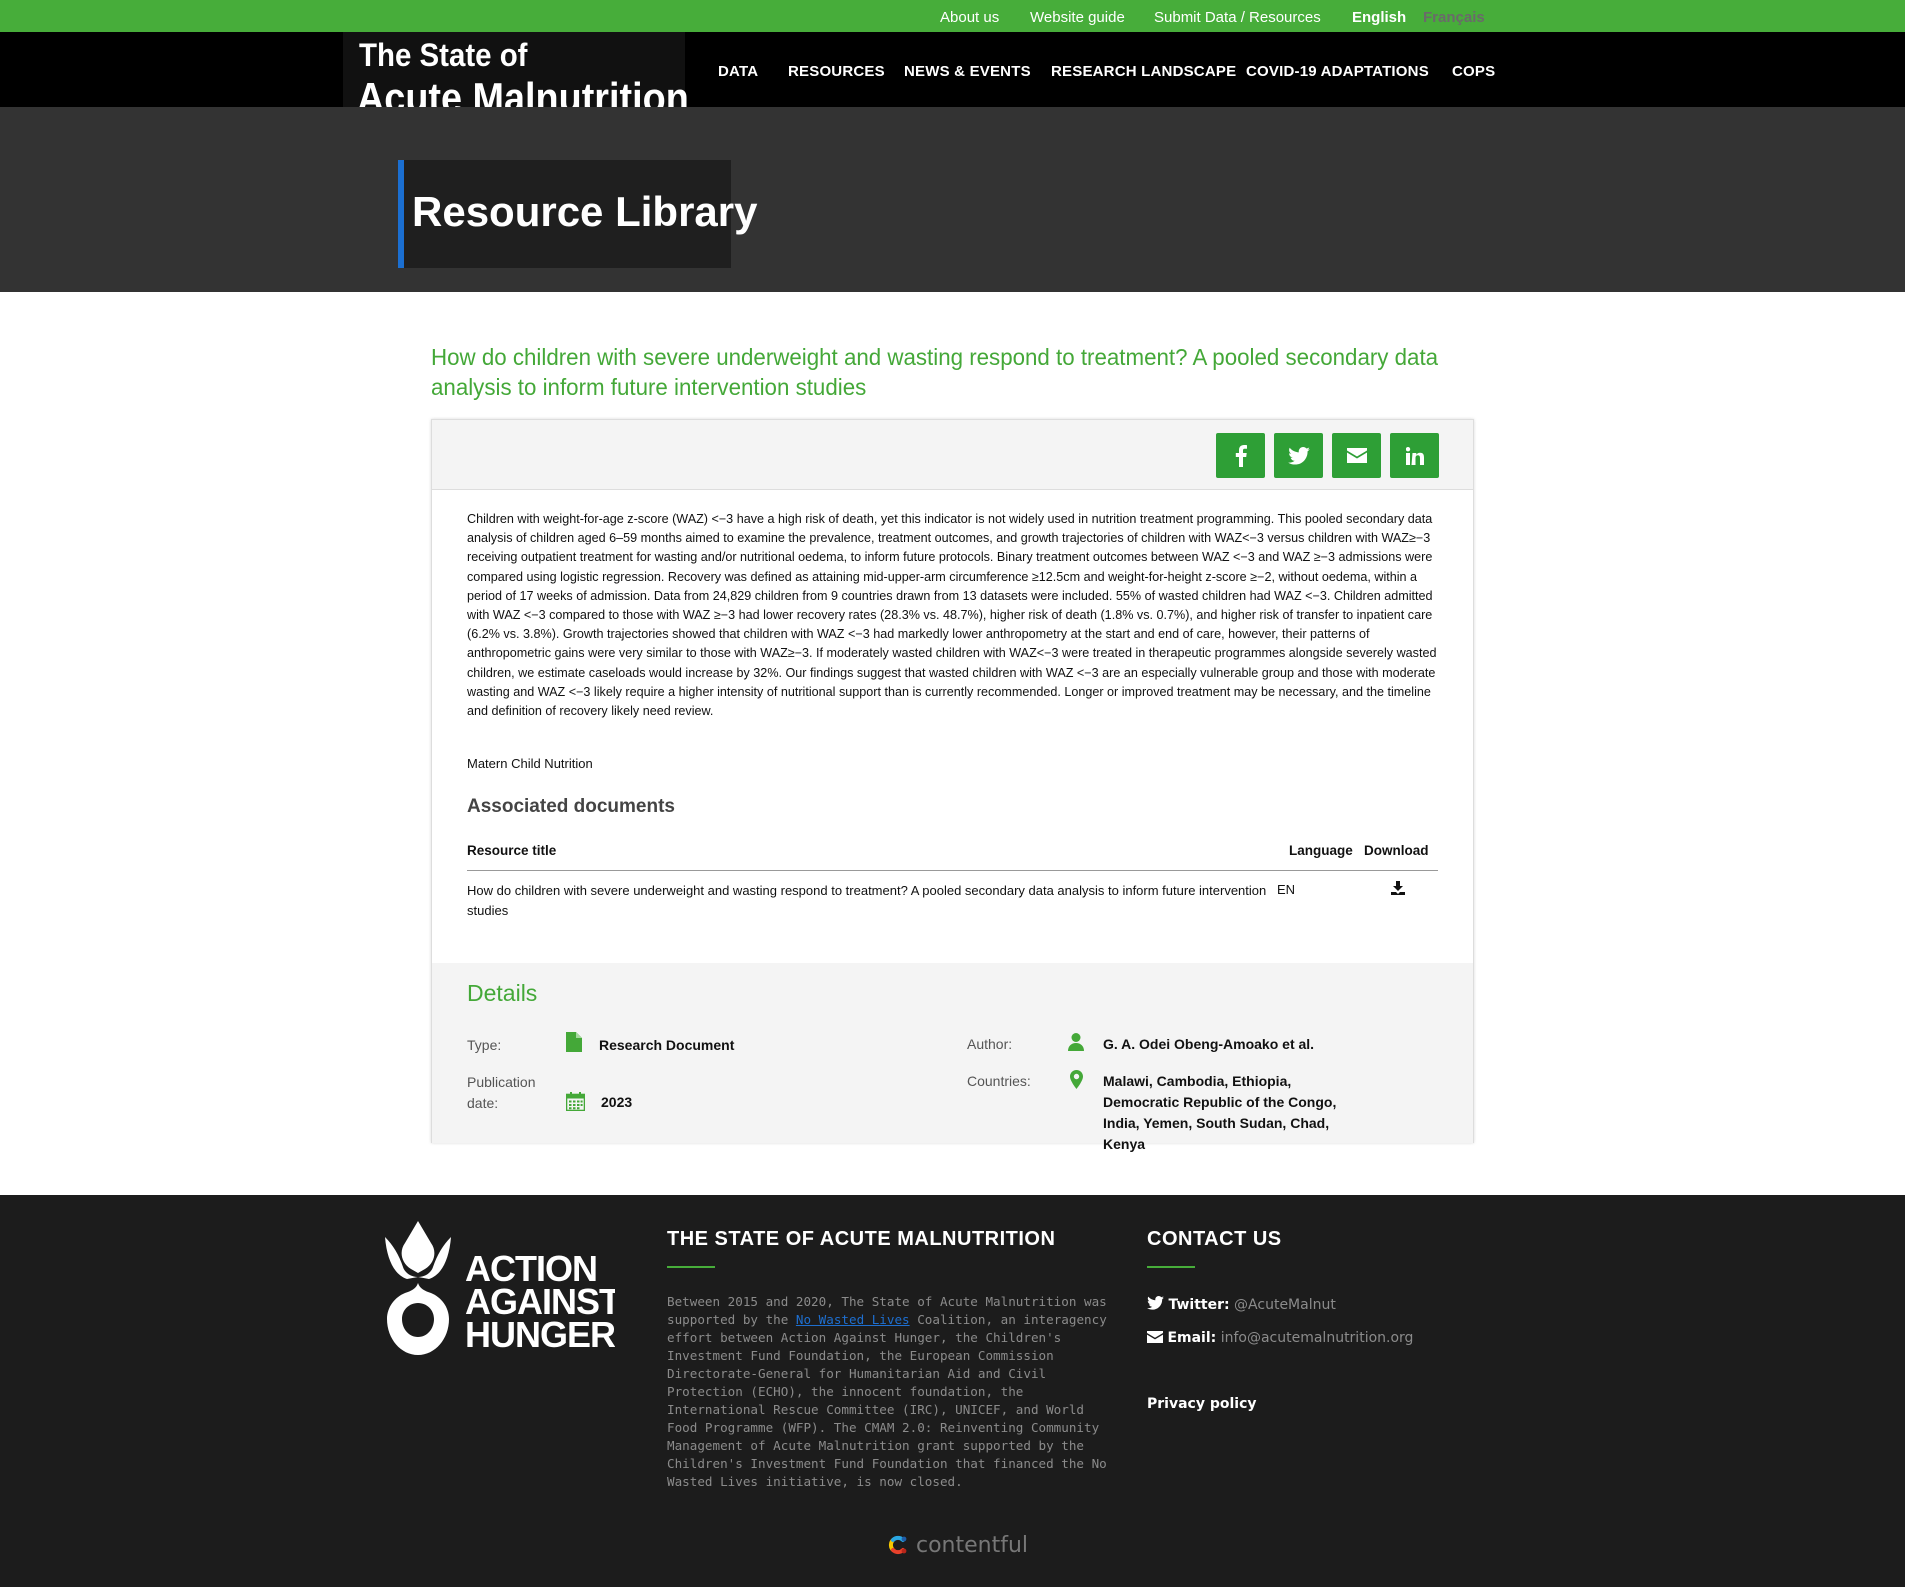  I want to click on countries-label: Countries:, so click(999, 1081).